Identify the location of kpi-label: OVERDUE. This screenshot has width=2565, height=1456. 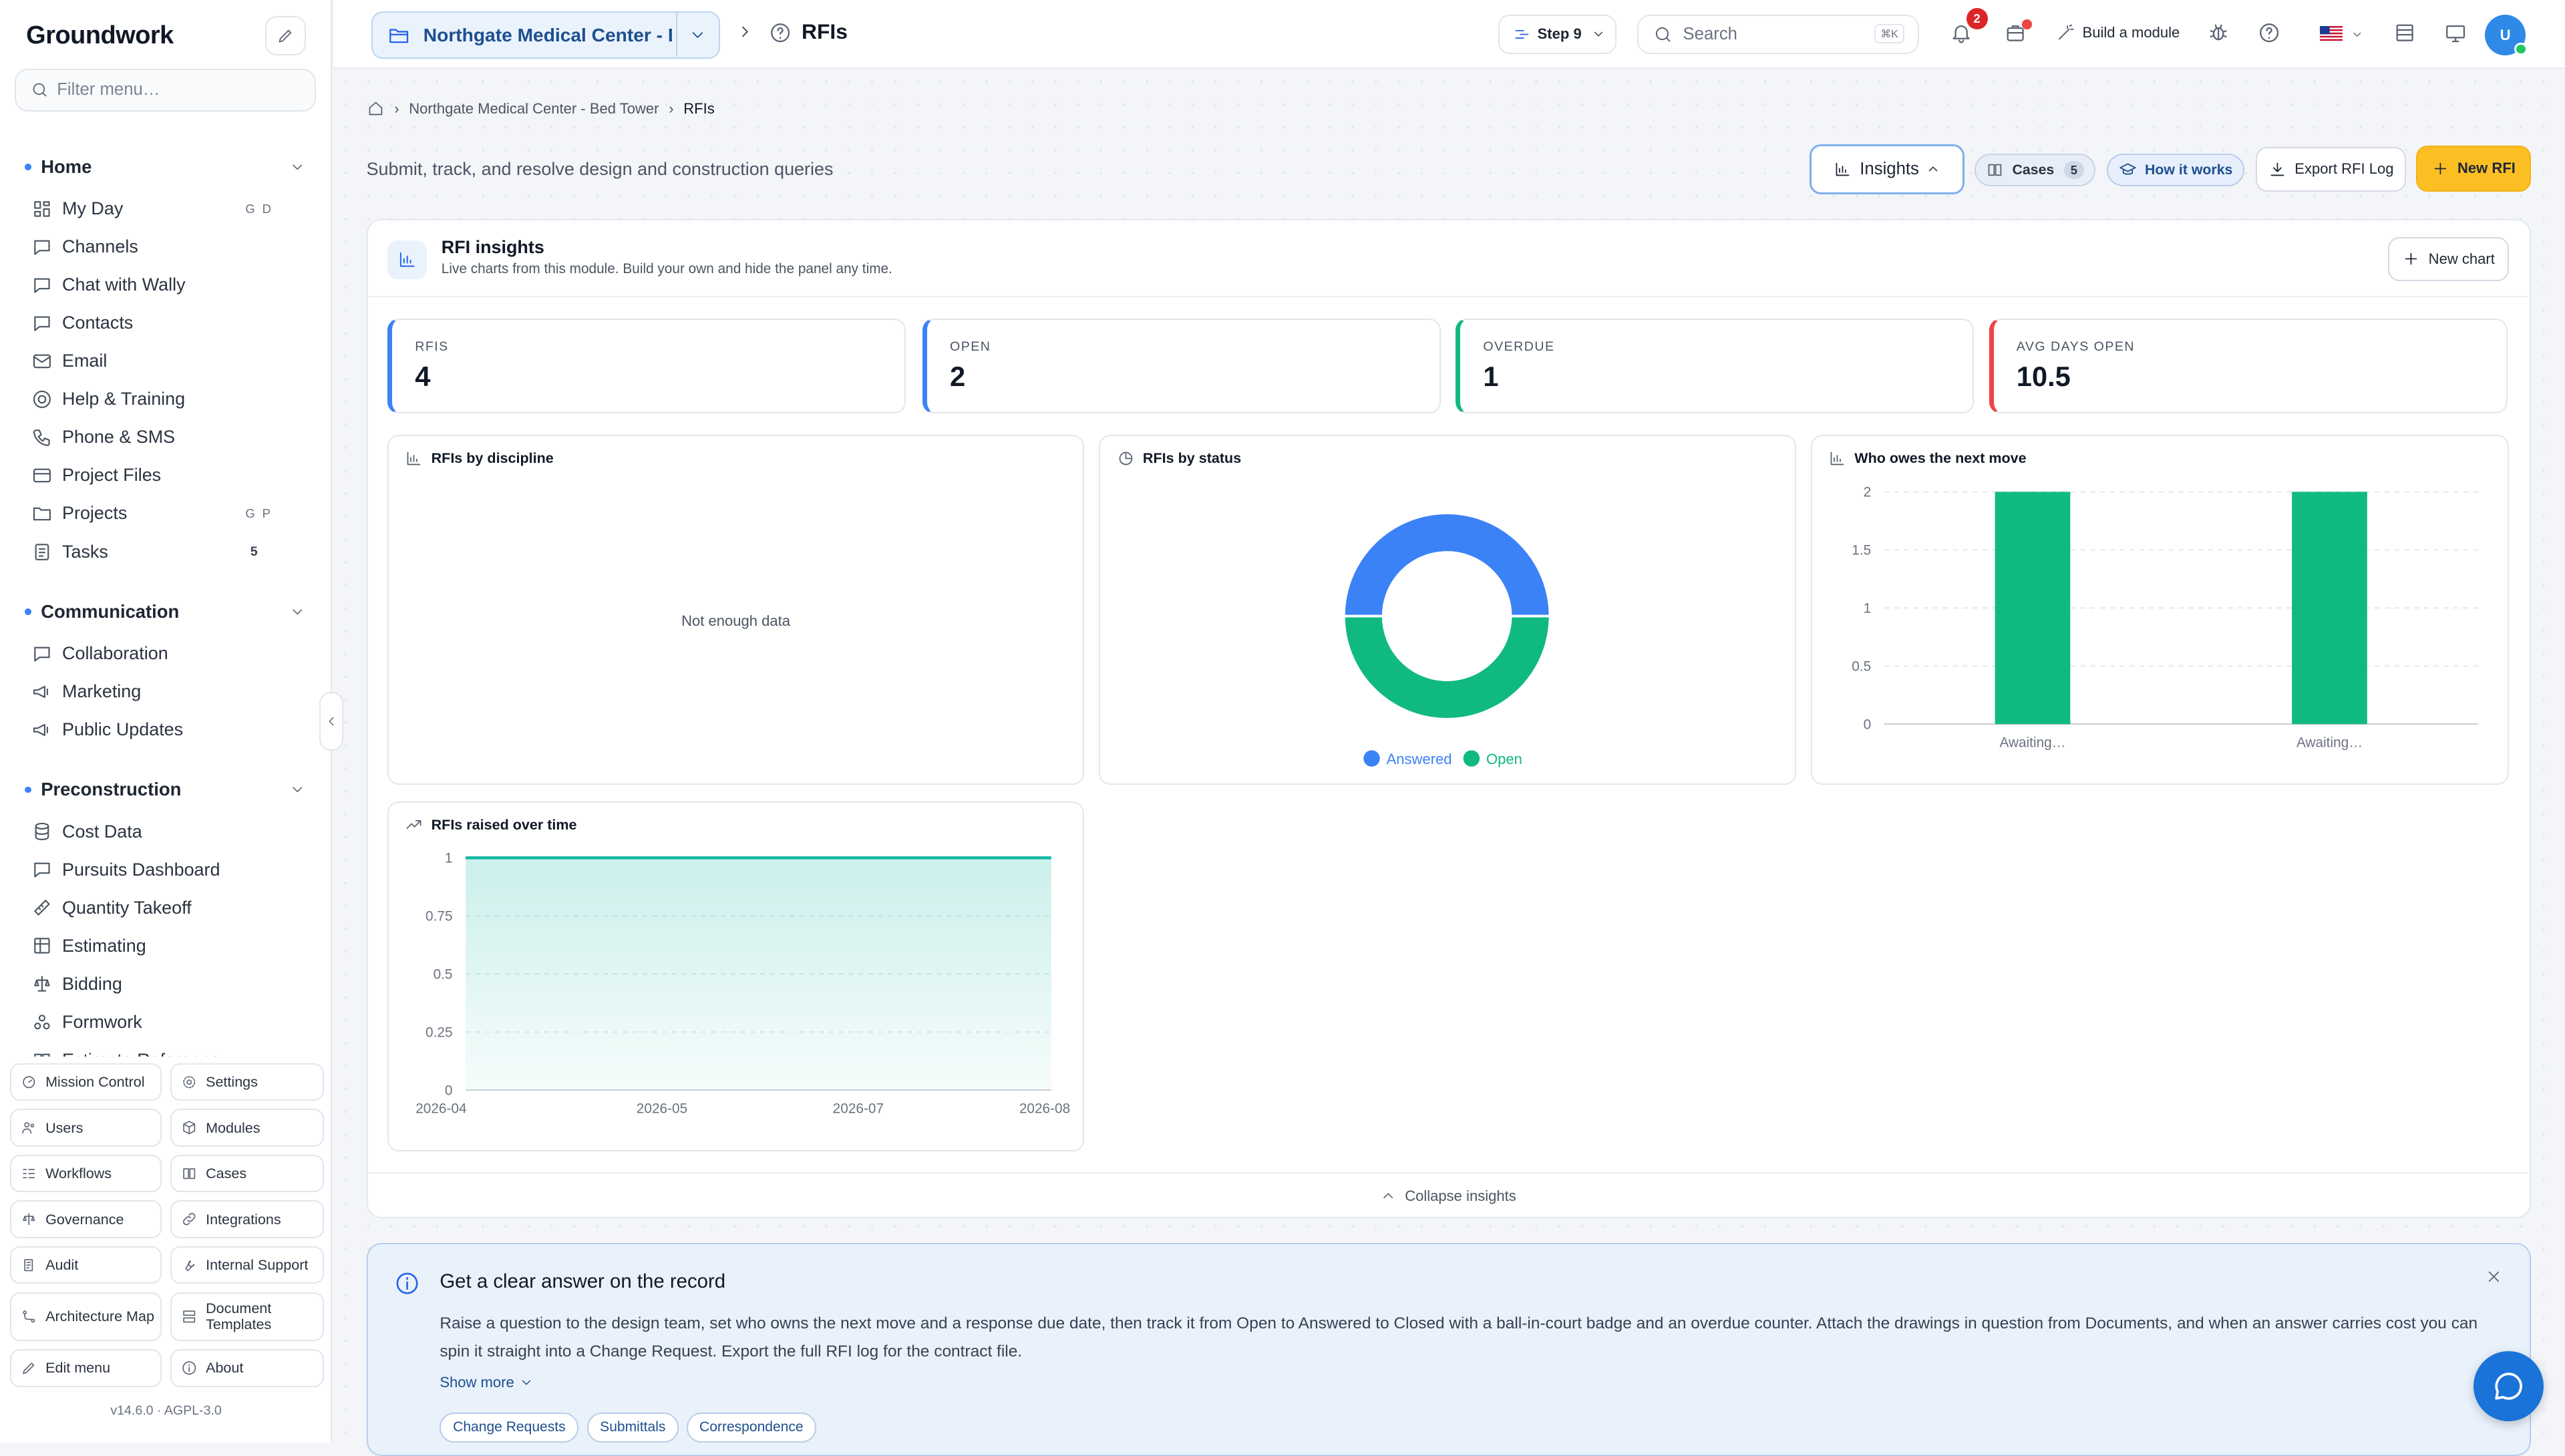
(1519, 347).